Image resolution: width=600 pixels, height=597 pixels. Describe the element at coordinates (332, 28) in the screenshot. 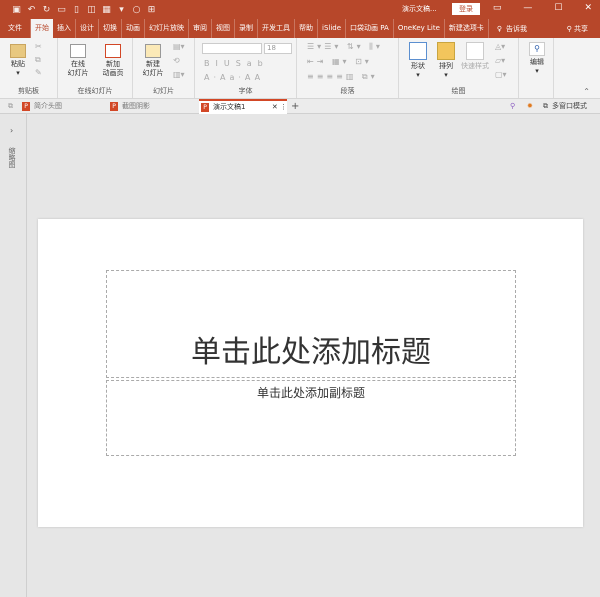

I see `tab-islide: iSlide` at that location.